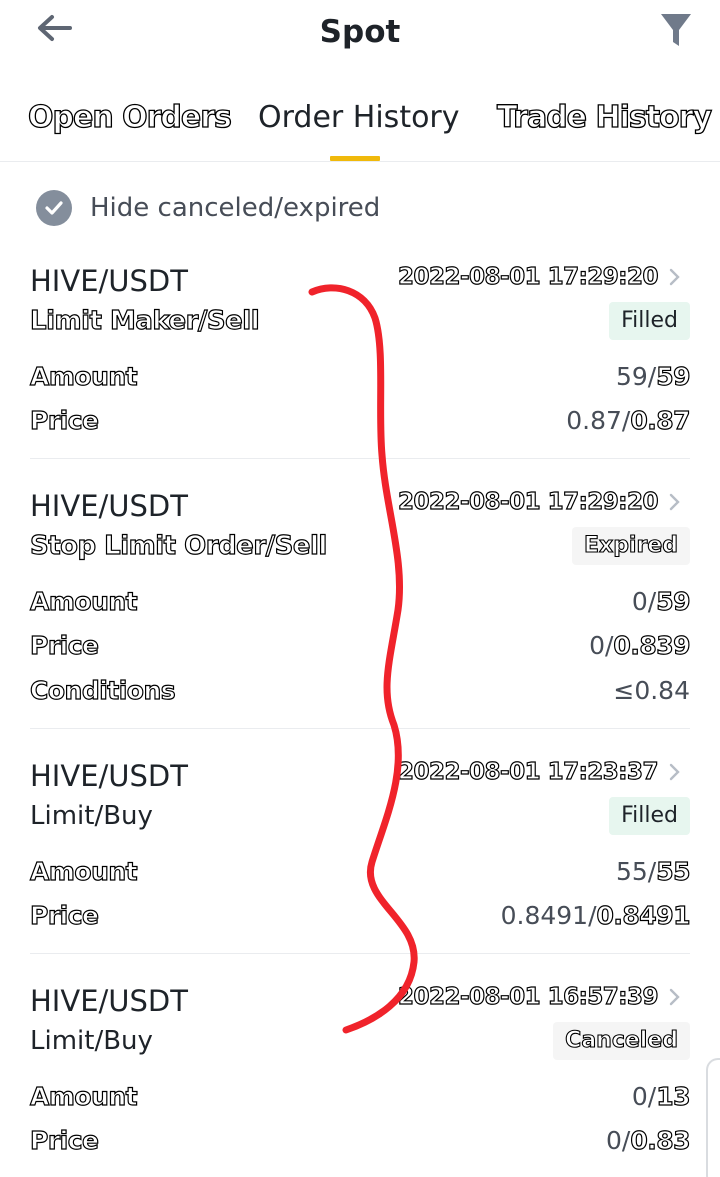  I want to click on check-circle-icon, so click(54, 208).